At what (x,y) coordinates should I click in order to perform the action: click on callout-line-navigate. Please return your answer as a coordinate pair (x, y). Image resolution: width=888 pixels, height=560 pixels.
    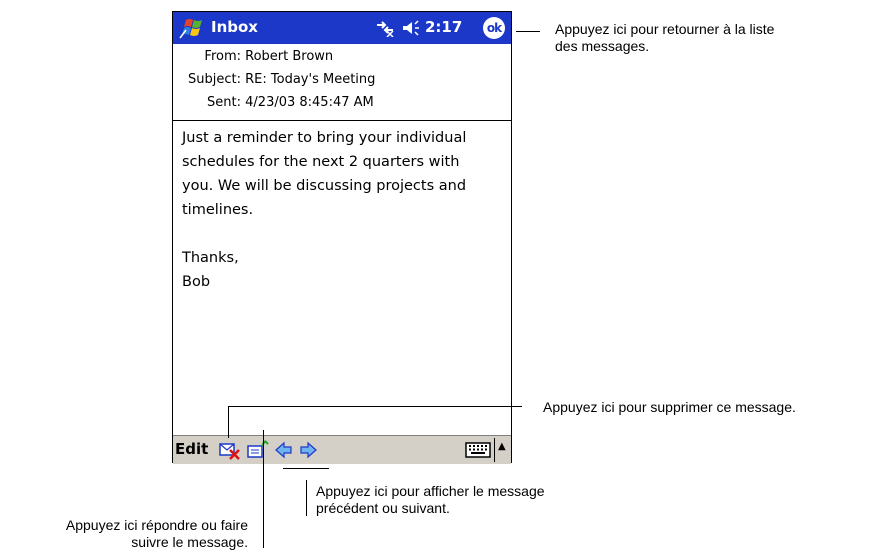
    Looking at the image, I should click on (306, 468).